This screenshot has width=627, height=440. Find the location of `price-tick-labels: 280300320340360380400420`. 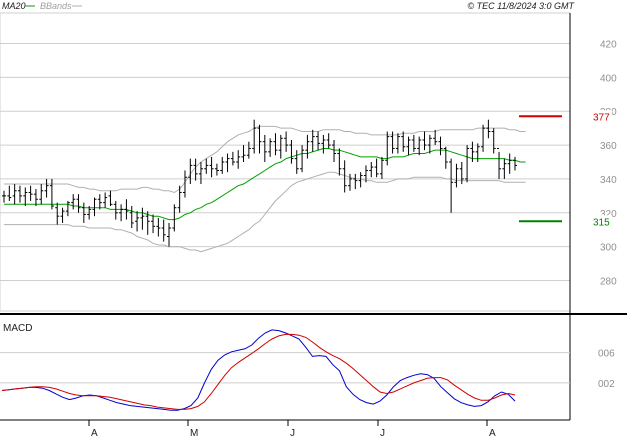

price-tick-labels: 280300320340360380400420 is located at coordinates (608, 163).